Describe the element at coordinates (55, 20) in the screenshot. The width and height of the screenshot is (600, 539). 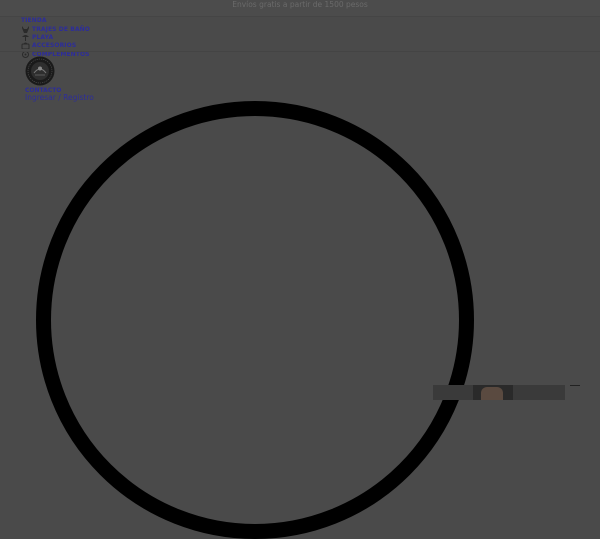
I see `nav-tienda: TIENDA` at that location.